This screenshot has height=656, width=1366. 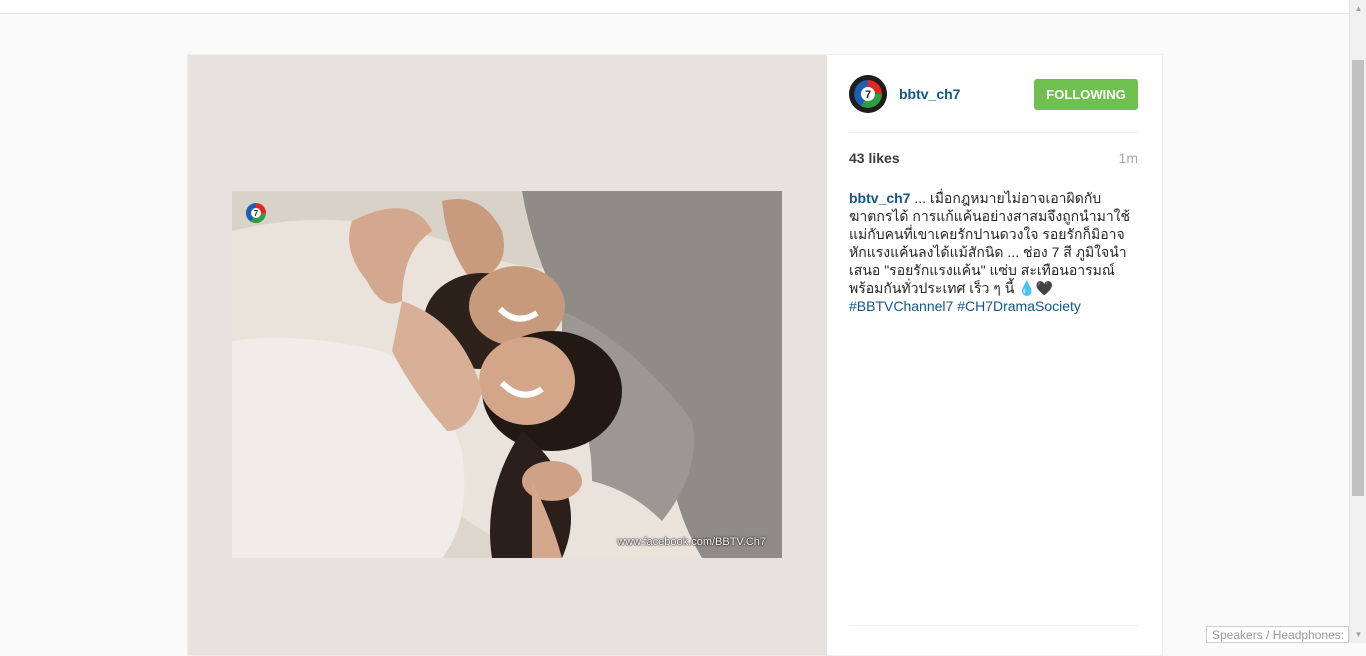 What do you see at coordinates (1358, 278) in the screenshot?
I see `scrollbar-thumb` at bounding box center [1358, 278].